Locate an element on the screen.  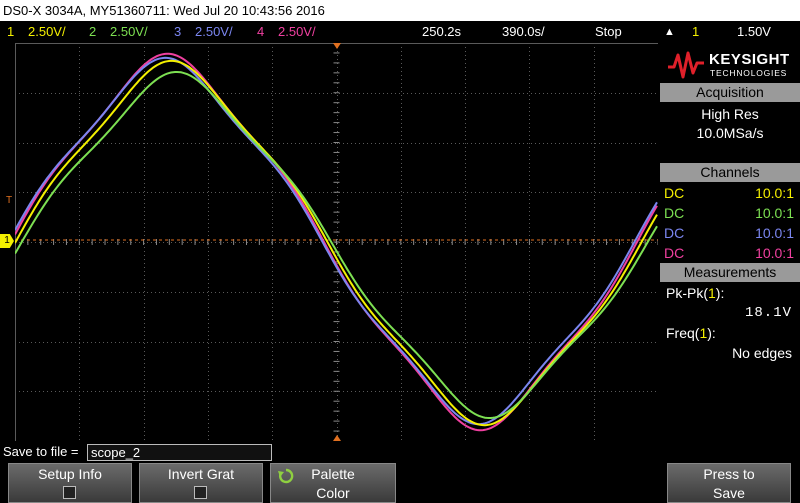
sample-rate: 10.0MSa/s is located at coordinates (730, 133).